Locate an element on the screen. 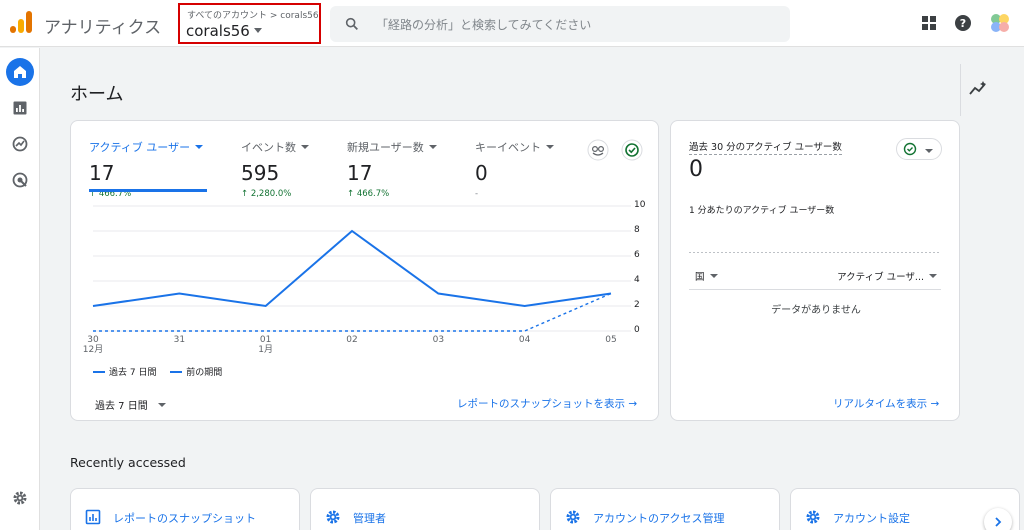  realtime-title: 過去 30 分のアクティブ ユーザー数 is located at coordinates (765, 147).